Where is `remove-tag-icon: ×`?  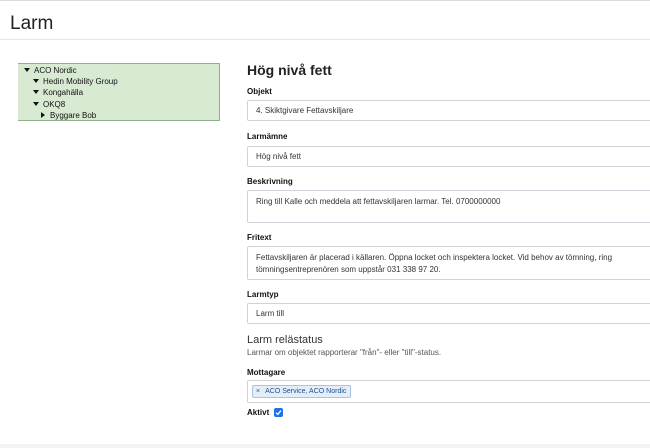 remove-tag-icon: × is located at coordinates (258, 391).